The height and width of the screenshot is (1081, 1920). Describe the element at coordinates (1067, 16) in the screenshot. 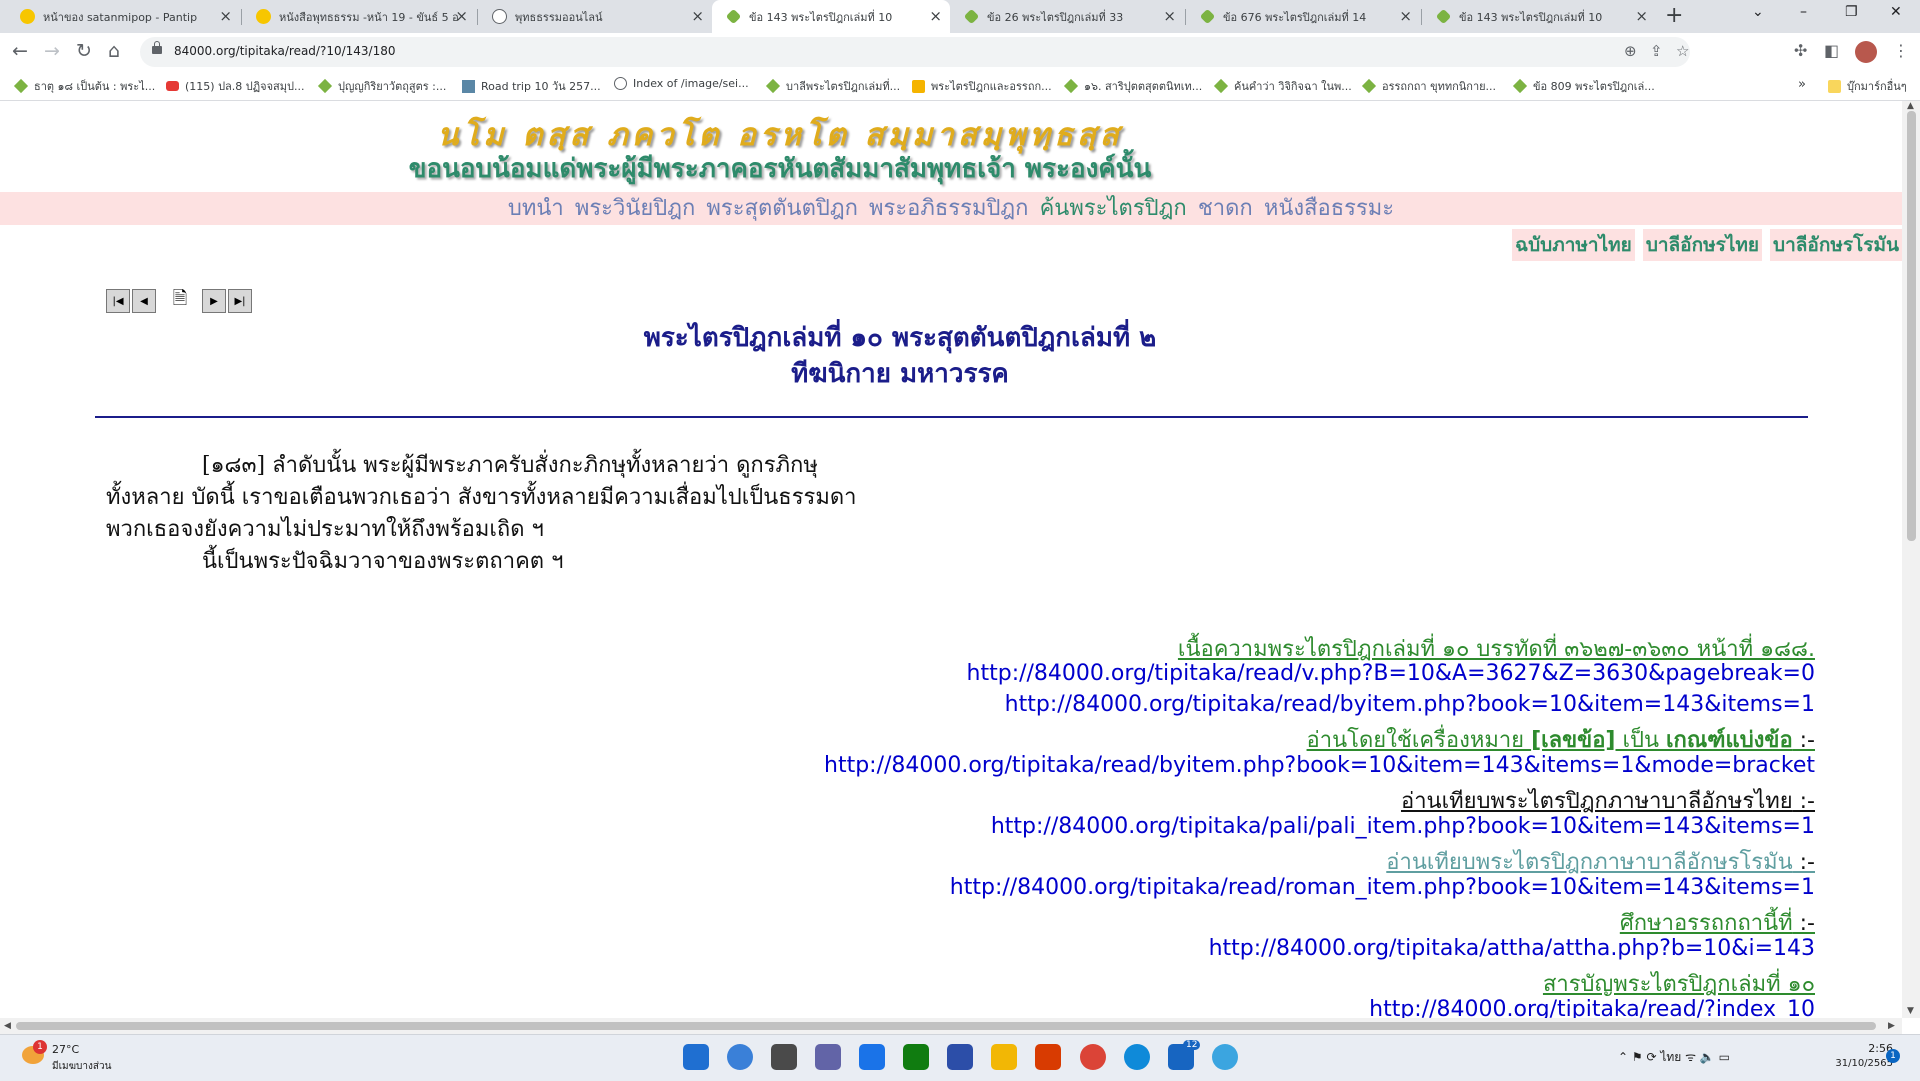

I see `tab-tipitaka-26: ข้อ 26 พระไตรปิฎกเล่มที่ 33 ×` at that location.